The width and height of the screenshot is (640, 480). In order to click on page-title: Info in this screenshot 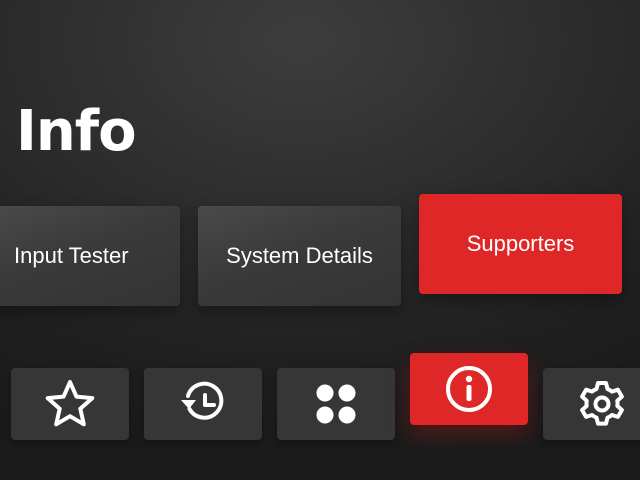, I will do `click(76, 131)`.